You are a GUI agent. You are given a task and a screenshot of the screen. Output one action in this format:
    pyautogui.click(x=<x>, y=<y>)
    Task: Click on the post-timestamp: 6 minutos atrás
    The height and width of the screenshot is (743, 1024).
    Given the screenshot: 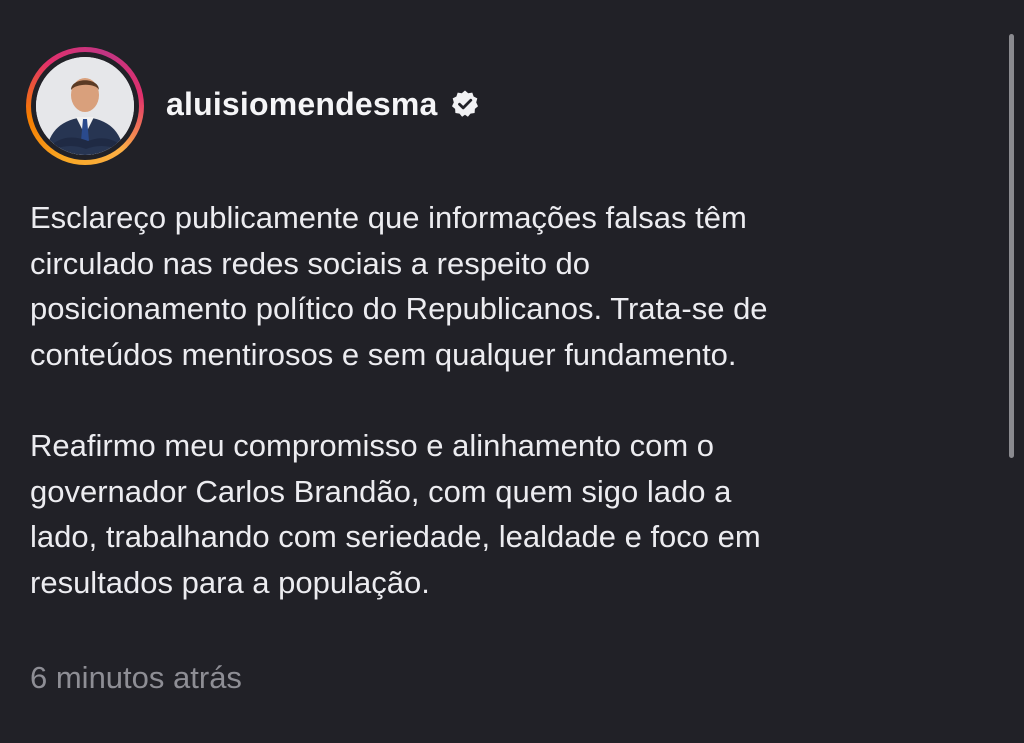 What is the action you would take?
    pyautogui.click(x=136, y=677)
    